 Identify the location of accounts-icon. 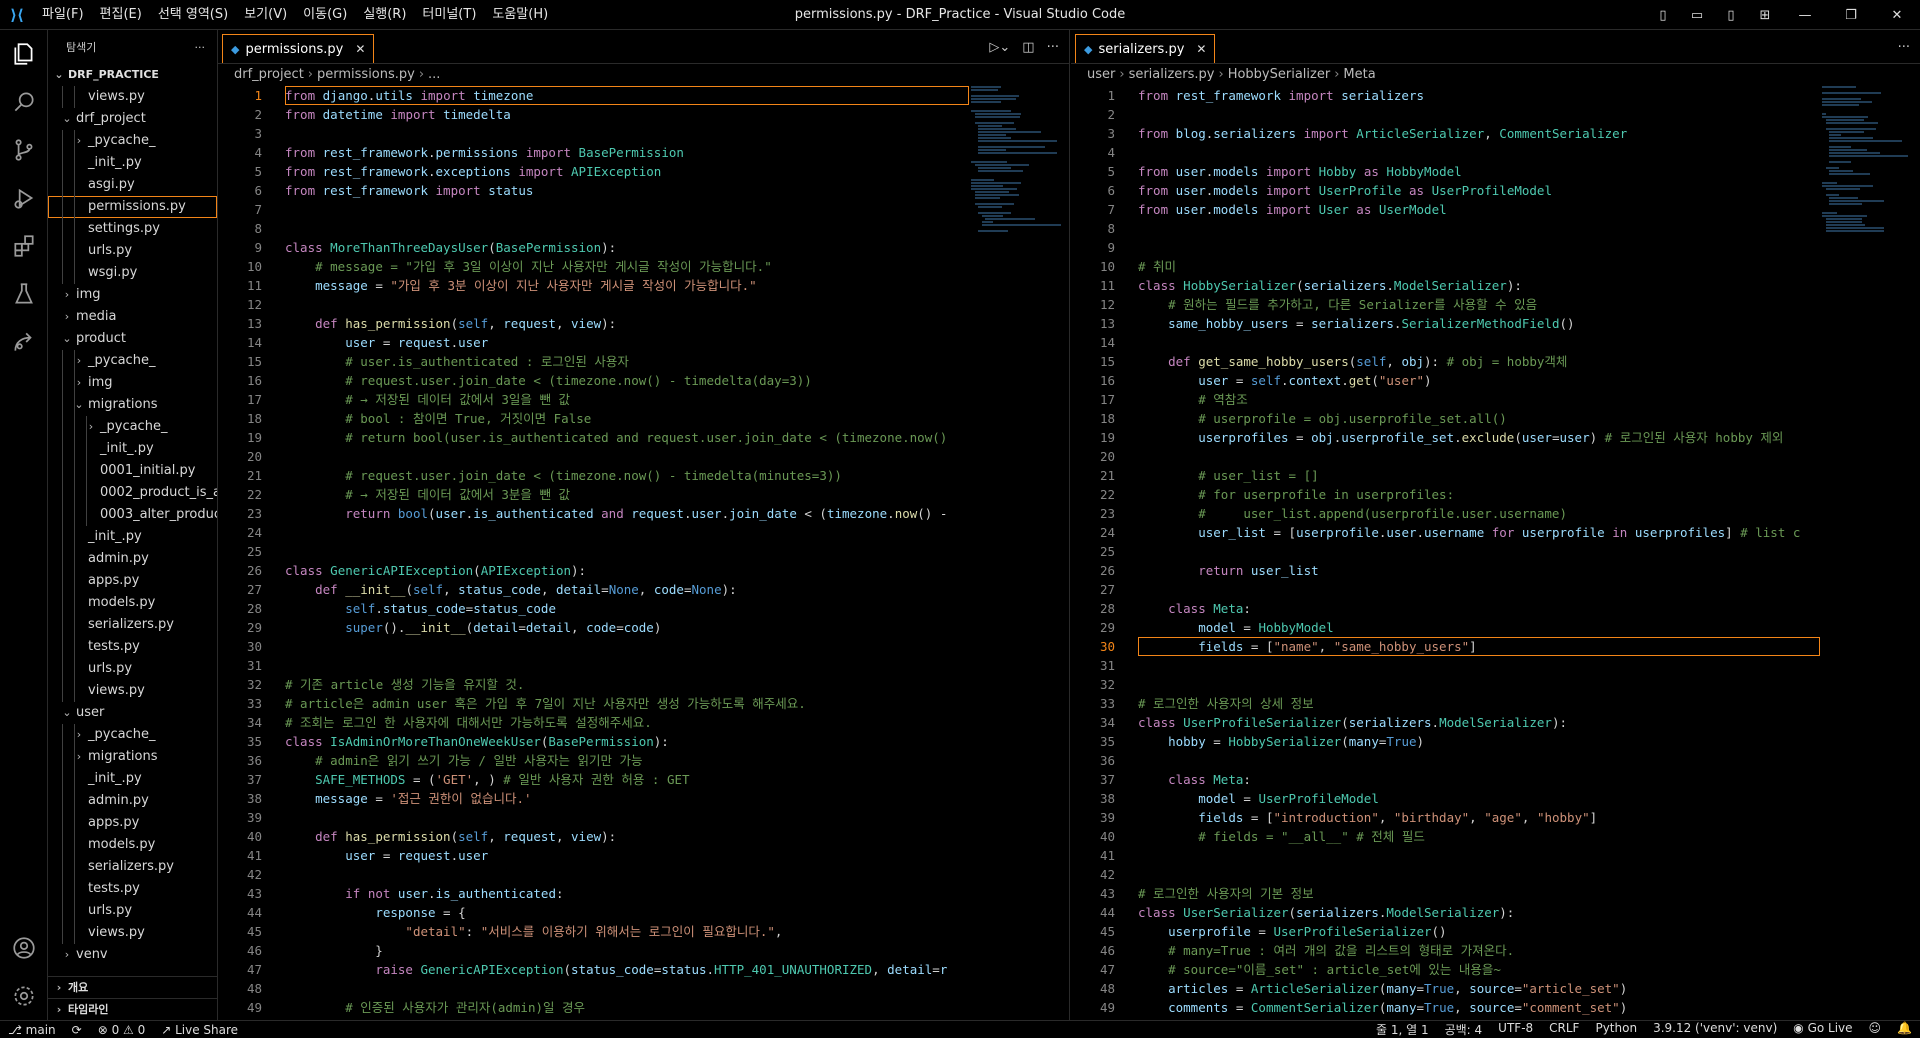
(24, 948).